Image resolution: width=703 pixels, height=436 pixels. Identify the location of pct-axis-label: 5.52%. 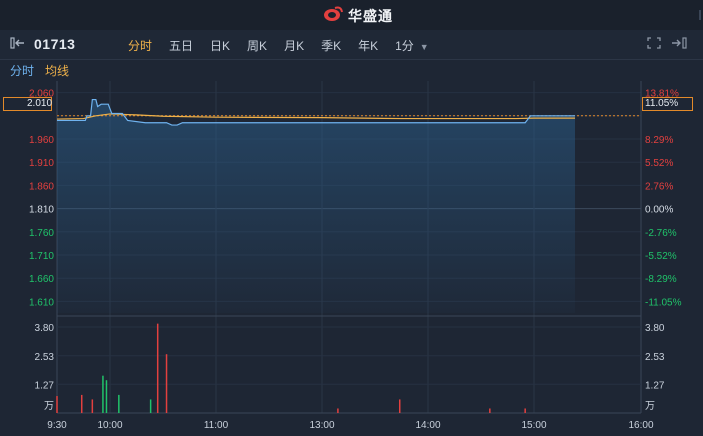
(659, 163).